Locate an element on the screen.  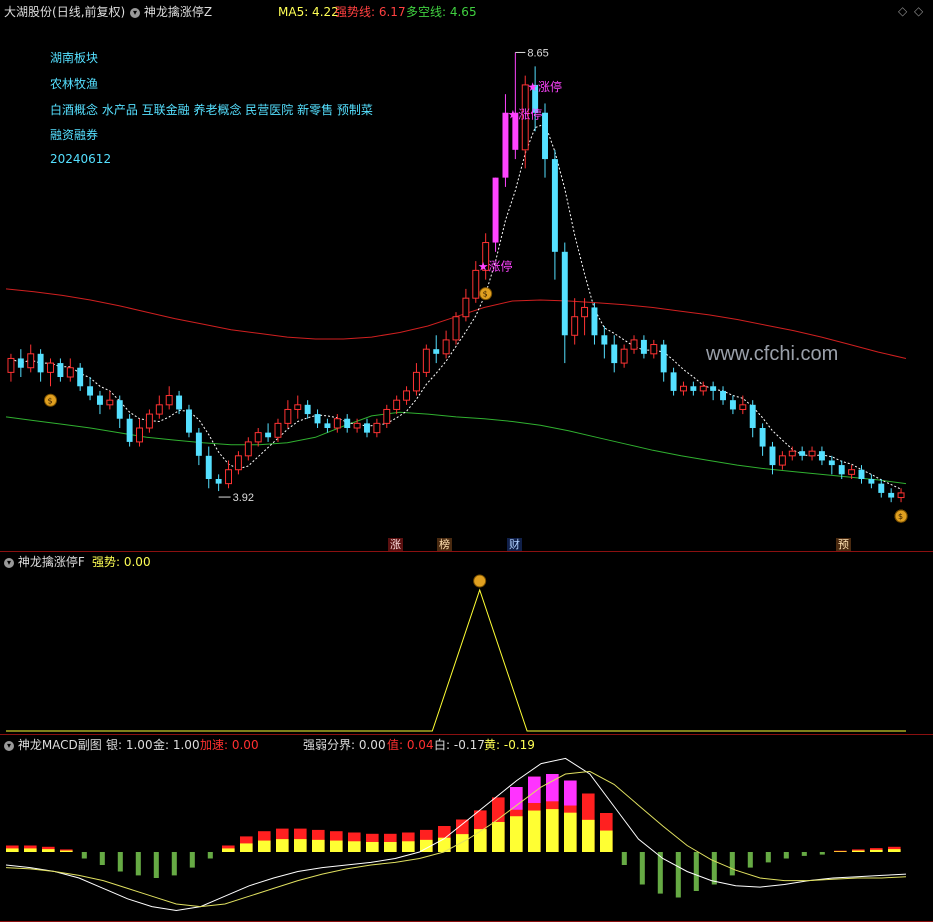
indicator-selector-main: ▾ 神龙擒涨停Z is located at coordinates (171, 12).